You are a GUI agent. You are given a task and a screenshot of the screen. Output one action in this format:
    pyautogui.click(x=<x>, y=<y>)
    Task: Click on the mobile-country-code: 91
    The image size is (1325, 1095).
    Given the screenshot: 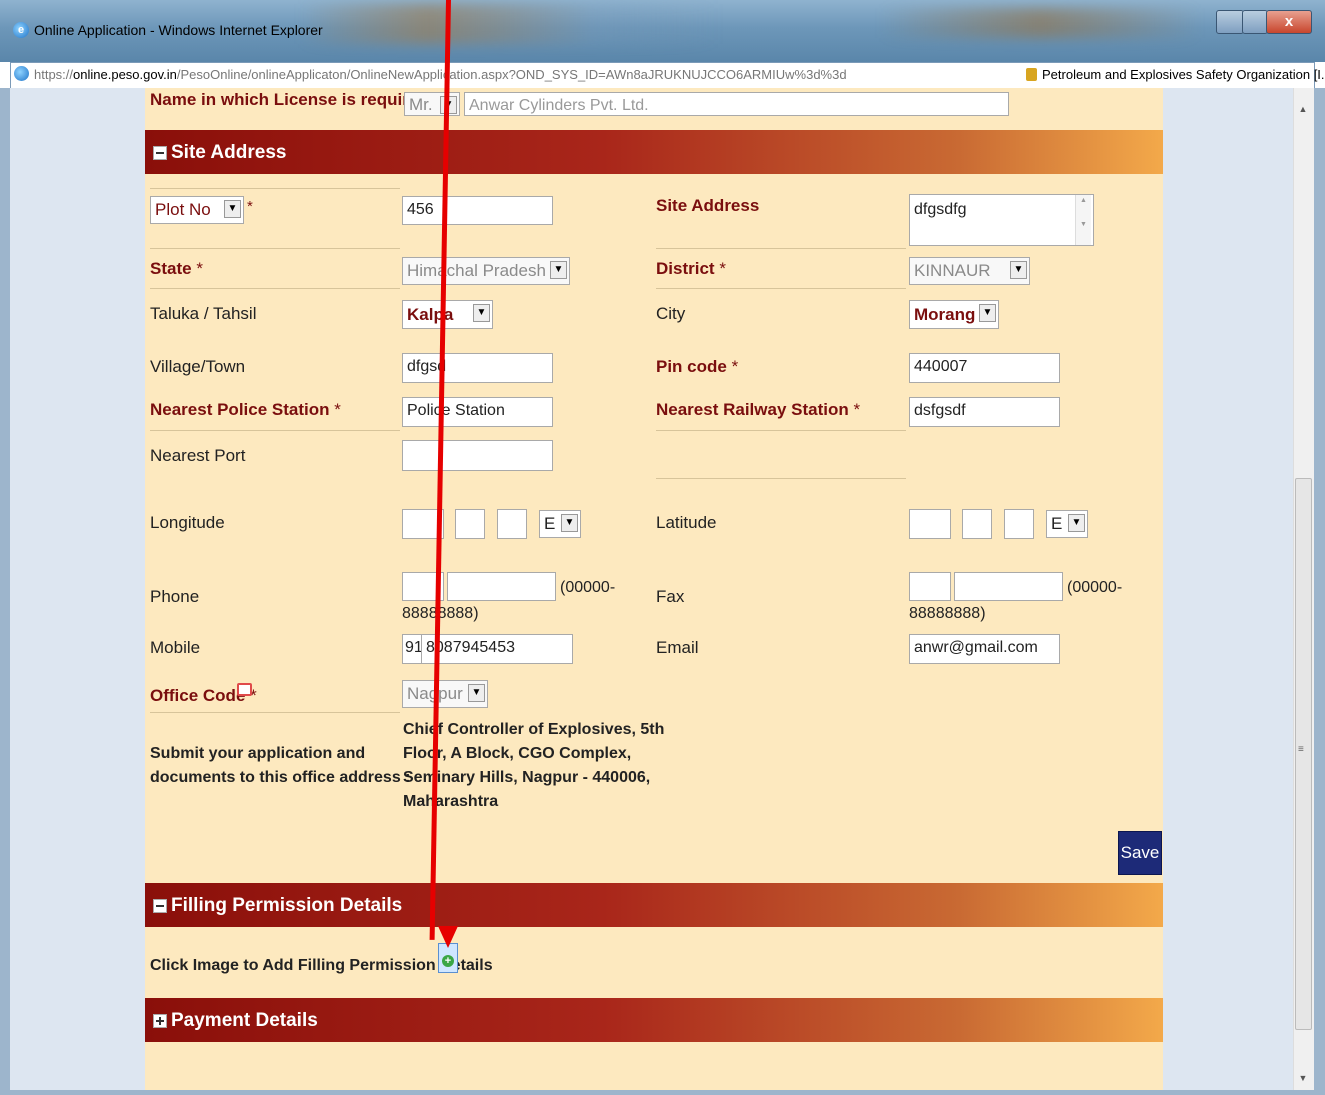 What is the action you would take?
    pyautogui.click(x=412, y=649)
    